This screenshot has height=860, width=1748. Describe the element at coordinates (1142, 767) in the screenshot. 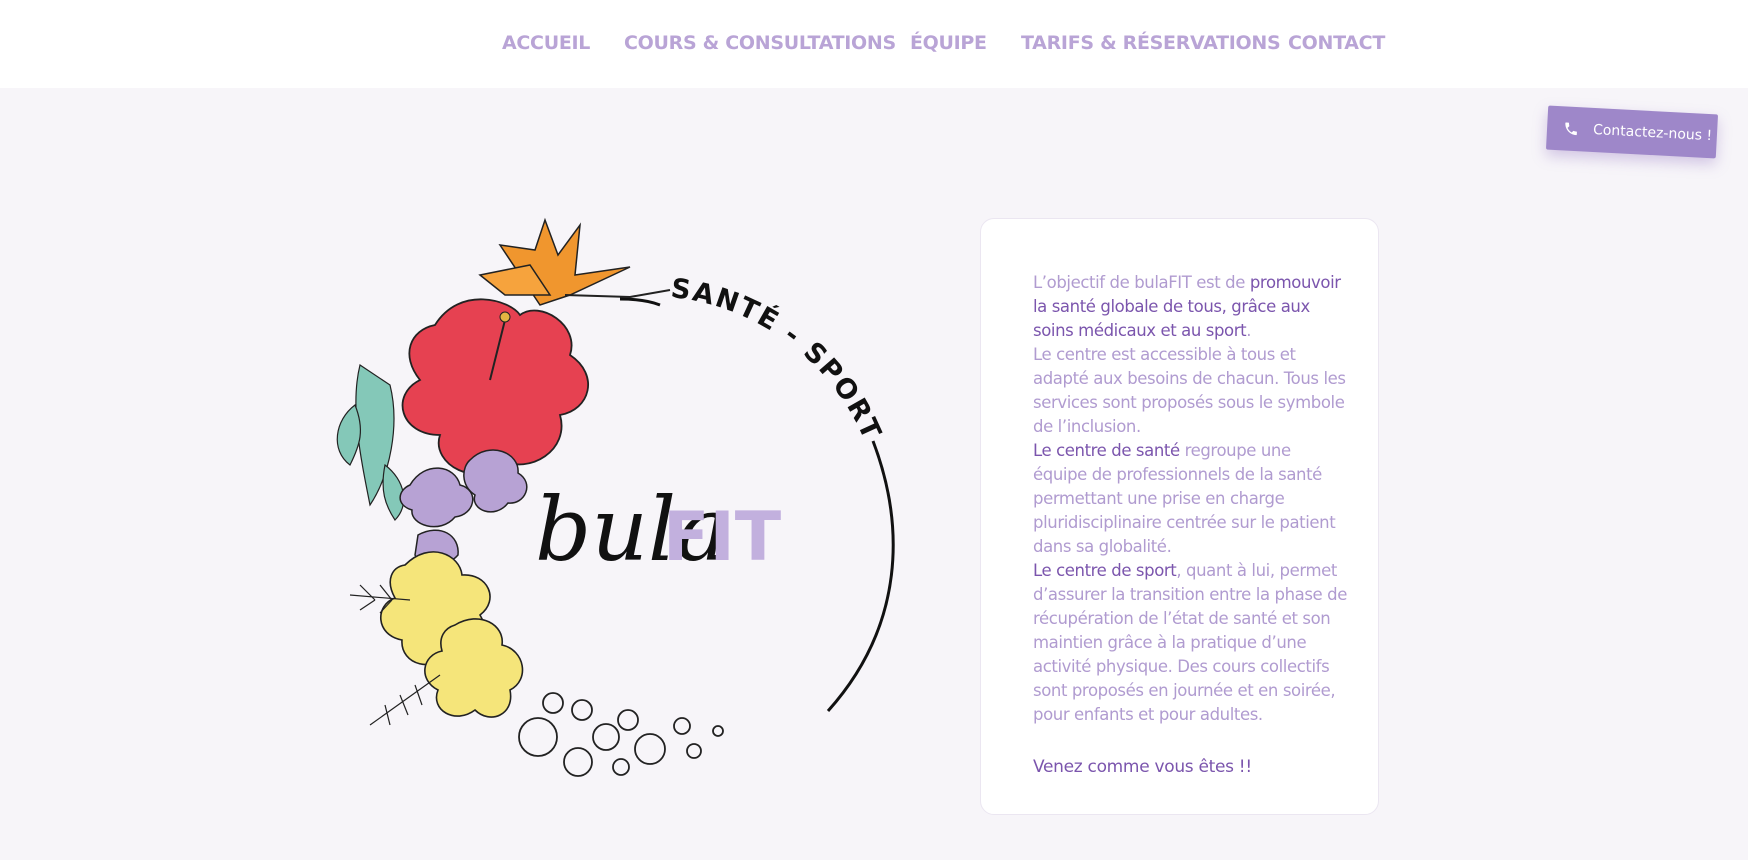

I see `closing-line: Venez comme vous êtes !!` at that location.